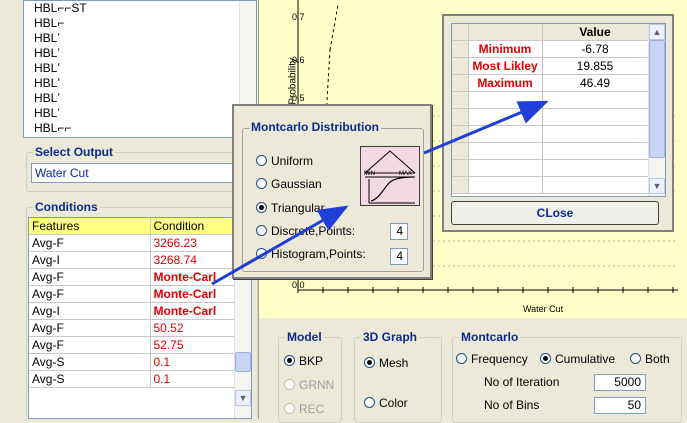 Image resolution: width=687 pixels, height=423 pixels. I want to click on table-row: Maximum 46.49, so click(550, 83).